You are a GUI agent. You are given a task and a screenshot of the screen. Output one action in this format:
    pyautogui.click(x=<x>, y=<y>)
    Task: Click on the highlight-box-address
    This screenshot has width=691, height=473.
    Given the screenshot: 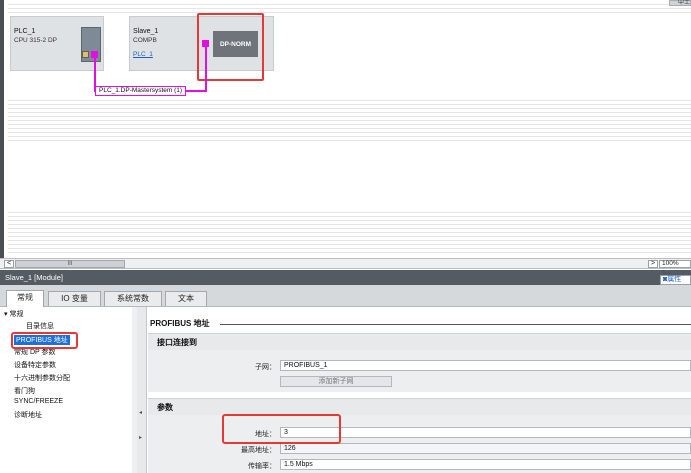 What is the action you would take?
    pyautogui.click(x=281, y=429)
    